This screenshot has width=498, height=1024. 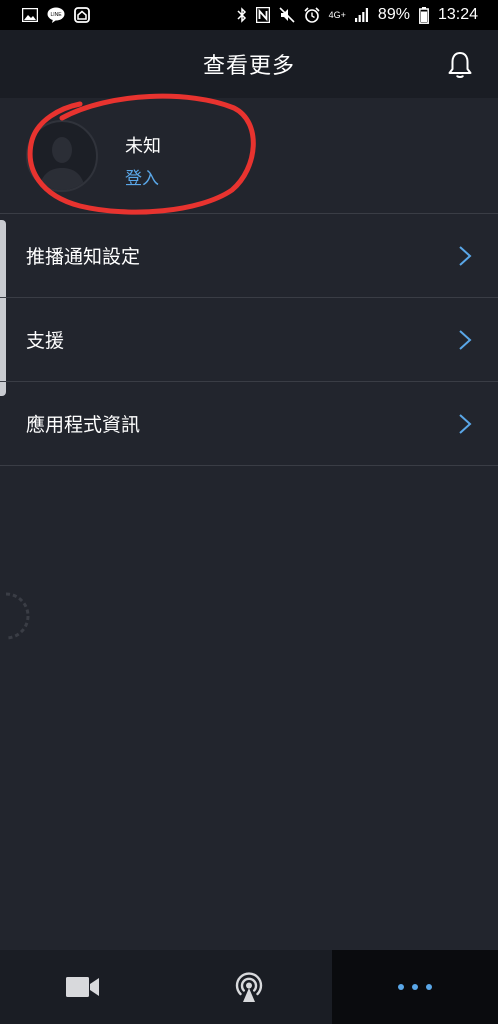 What do you see at coordinates (287, 15) in the screenshot?
I see `mute-icon` at bounding box center [287, 15].